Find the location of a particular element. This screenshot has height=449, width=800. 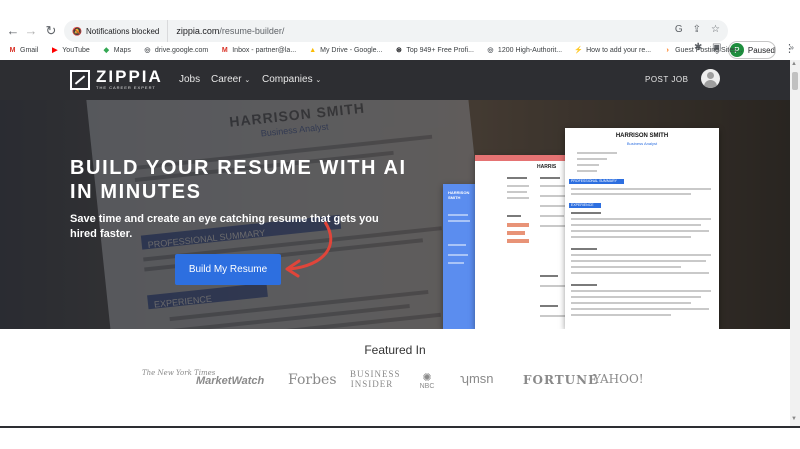

bookmark-label: Maps is located at coordinates (122, 50).